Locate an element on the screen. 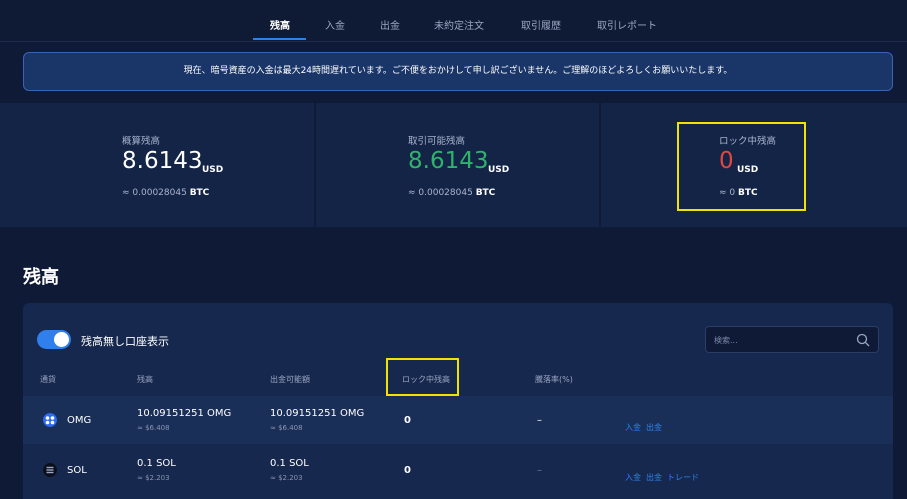  active-tab-indicator is located at coordinates (279, 39).